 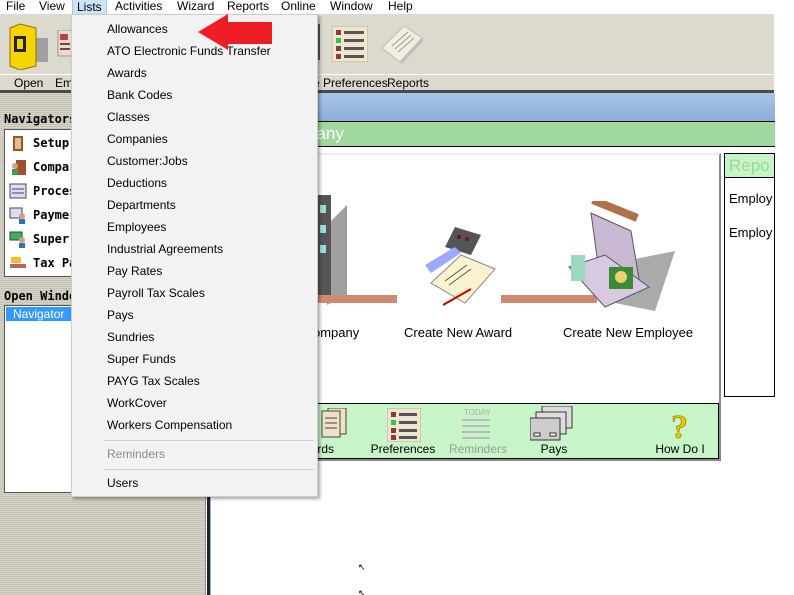 I want to click on toolbar-preferences-label: e Preferences, so click(x=350, y=83).